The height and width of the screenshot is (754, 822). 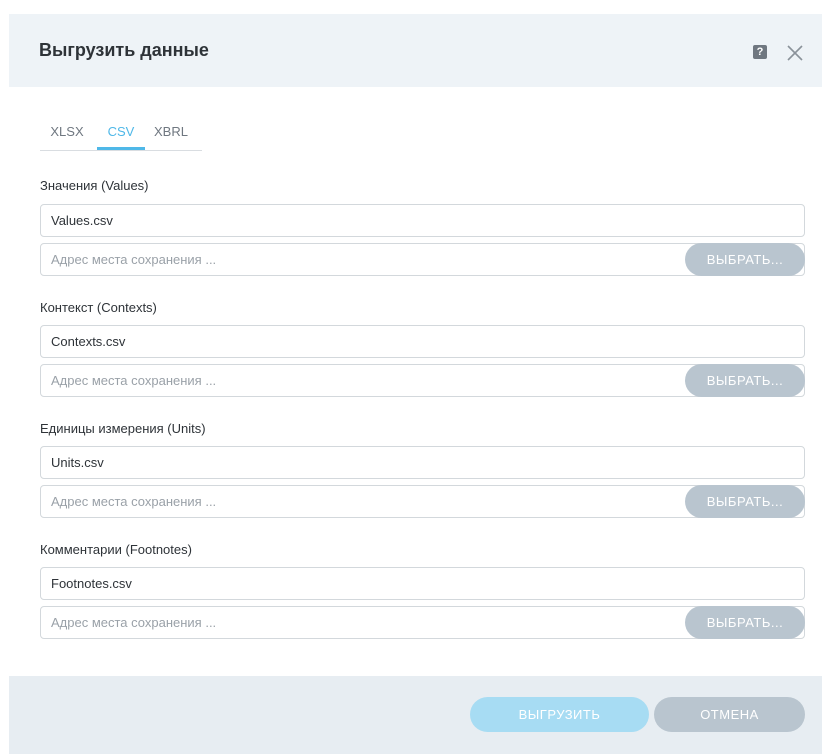 What do you see at coordinates (124, 50) in the screenshot?
I see `dialog-title: Выгрузить данные` at bounding box center [124, 50].